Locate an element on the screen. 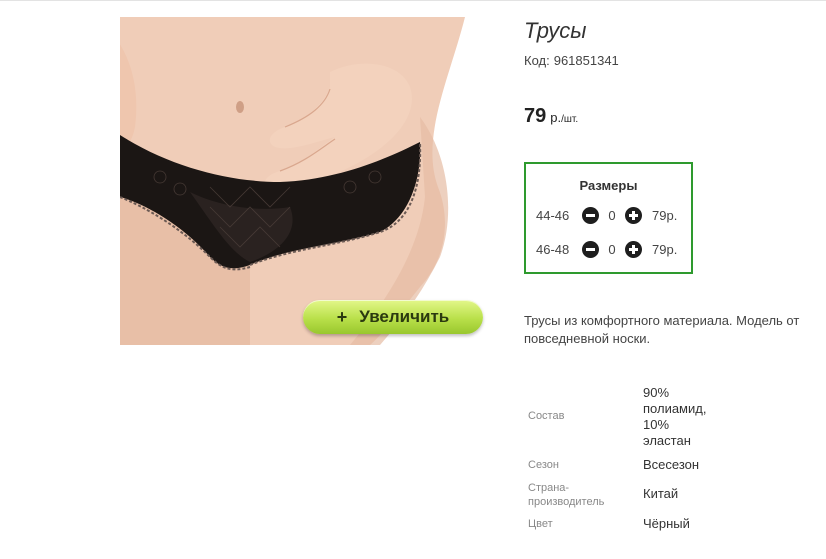  product-code: Код: 961851341 is located at coordinates (571, 60).